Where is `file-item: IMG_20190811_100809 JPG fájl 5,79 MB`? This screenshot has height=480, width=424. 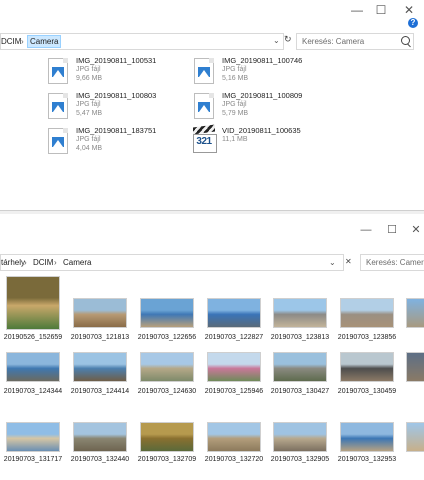 file-item: IMG_20190811_100809 JPG fájl 5,79 MB is located at coordinates (269, 111).